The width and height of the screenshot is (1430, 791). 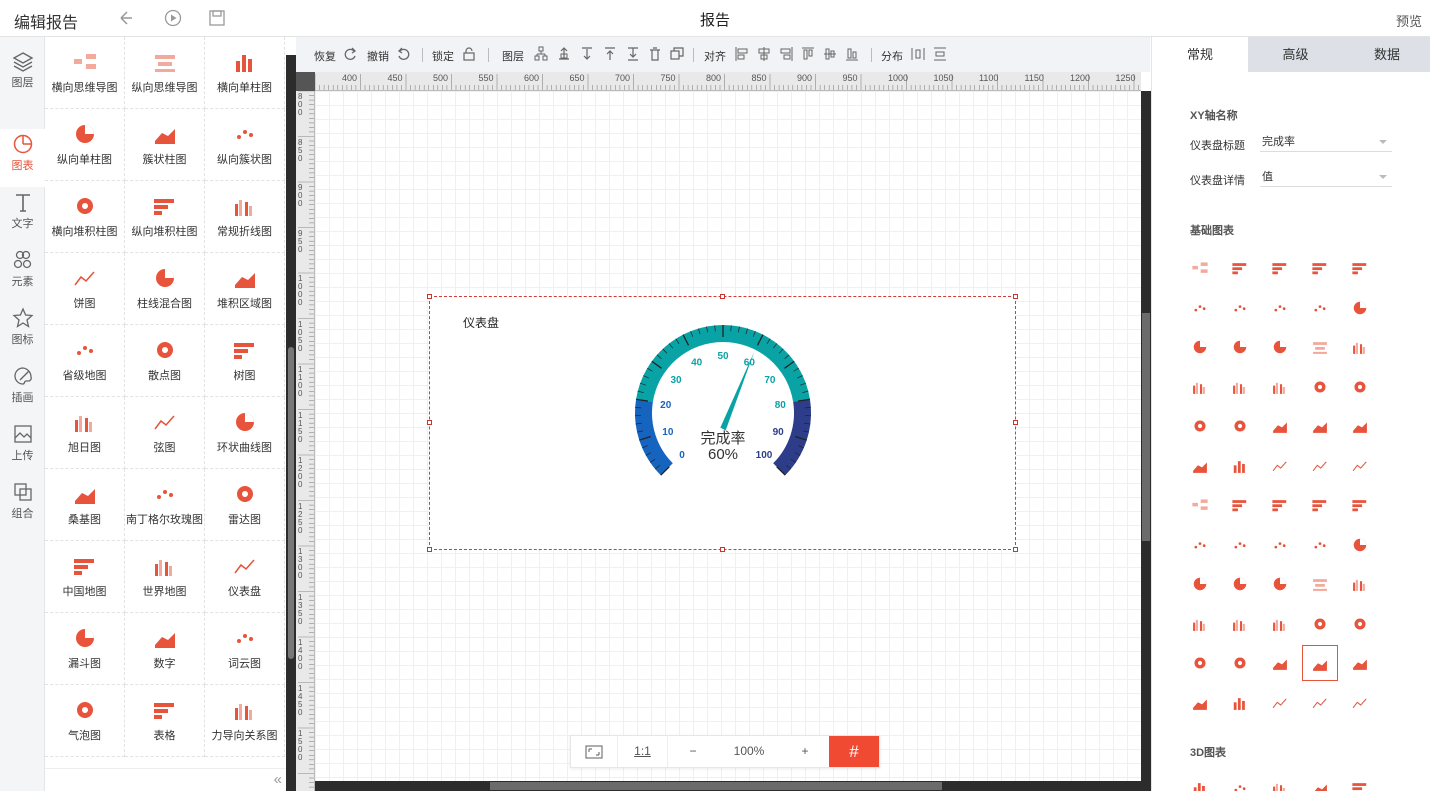 I want to click on copy-icon, so click(x=677, y=54).